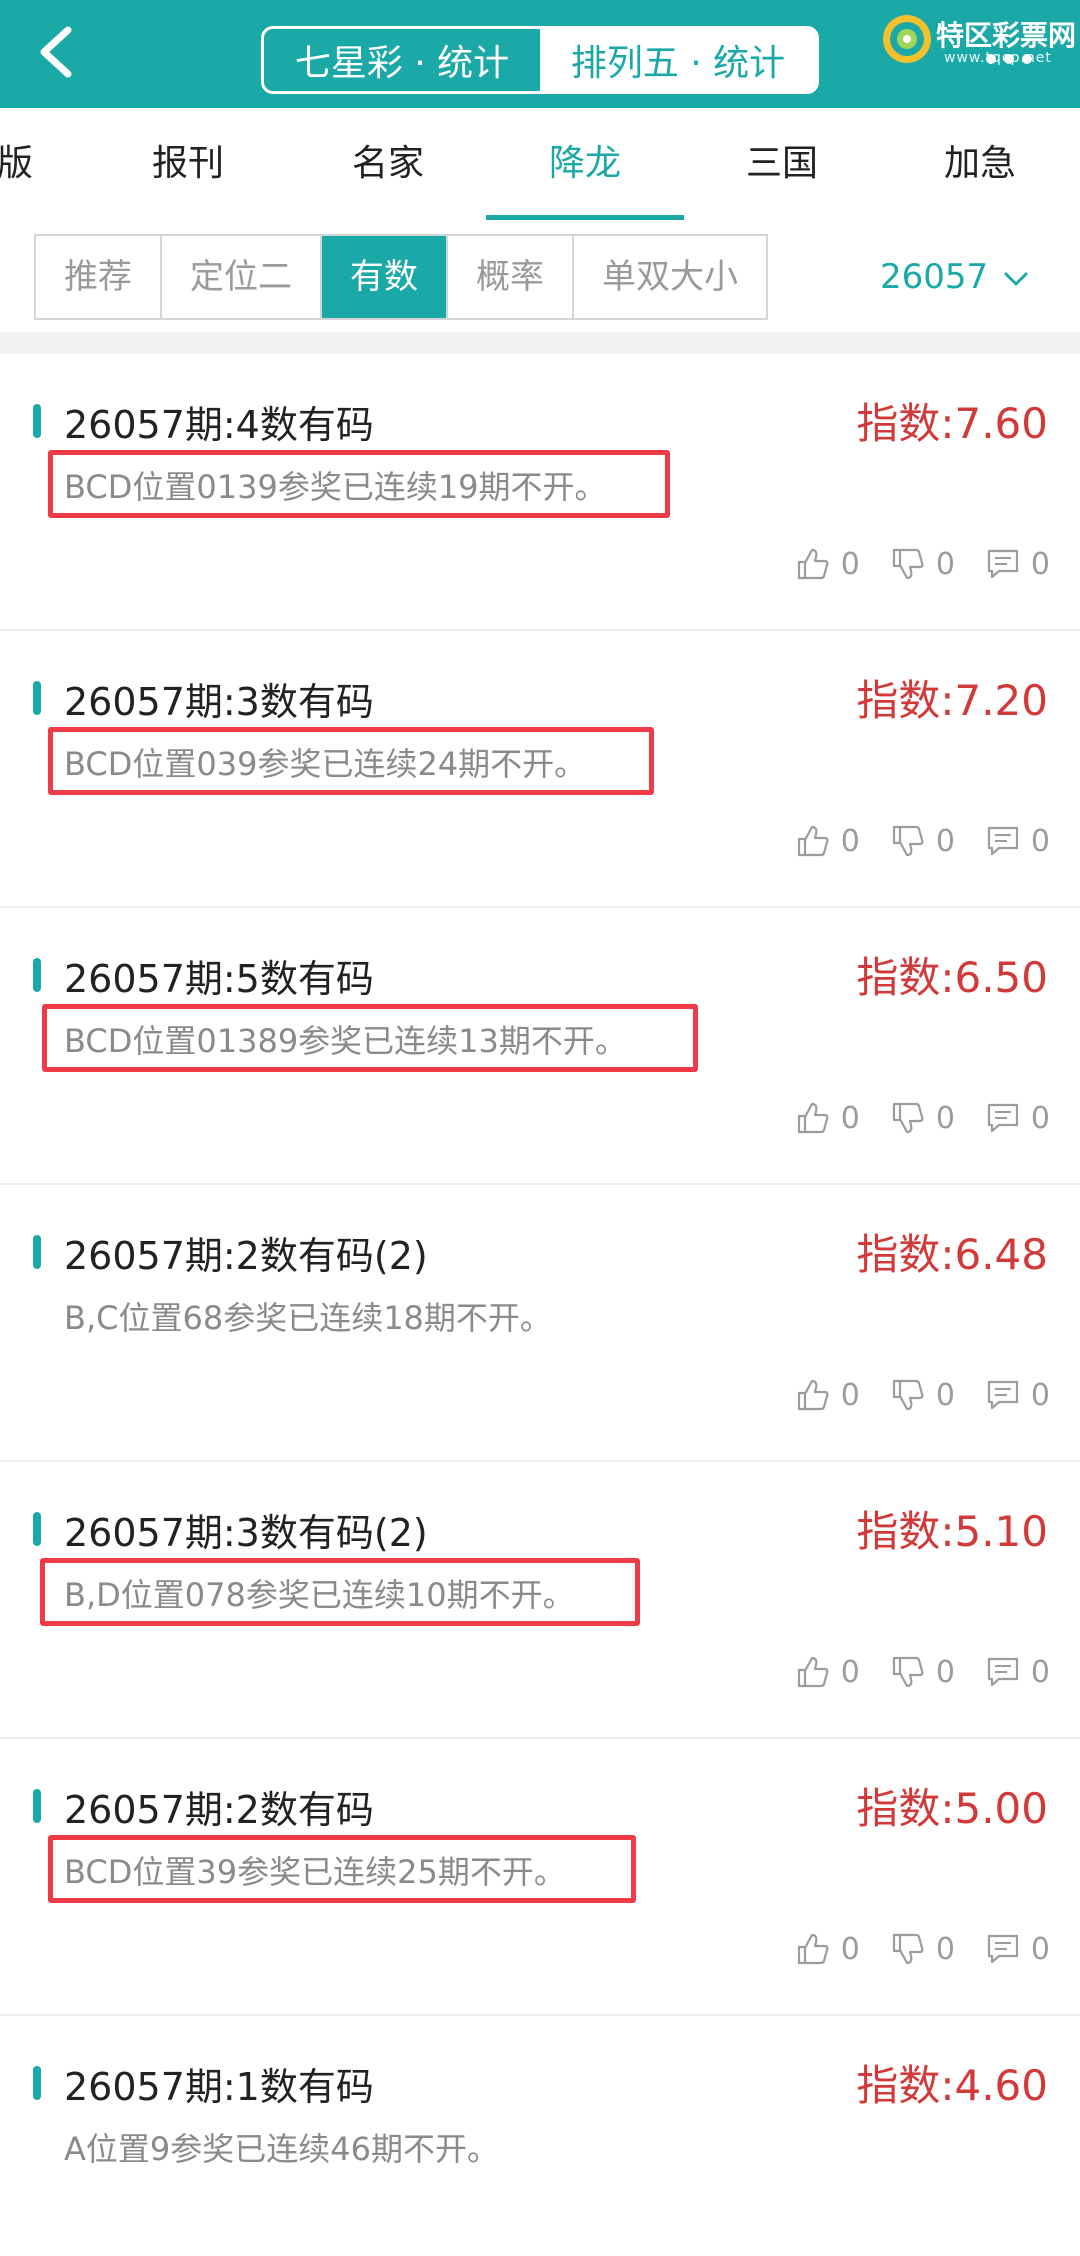 This screenshot has width=1080, height=2256. What do you see at coordinates (219, 702) in the screenshot?
I see `item-title: 26057期:3数有码` at bounding box center [219, 702].